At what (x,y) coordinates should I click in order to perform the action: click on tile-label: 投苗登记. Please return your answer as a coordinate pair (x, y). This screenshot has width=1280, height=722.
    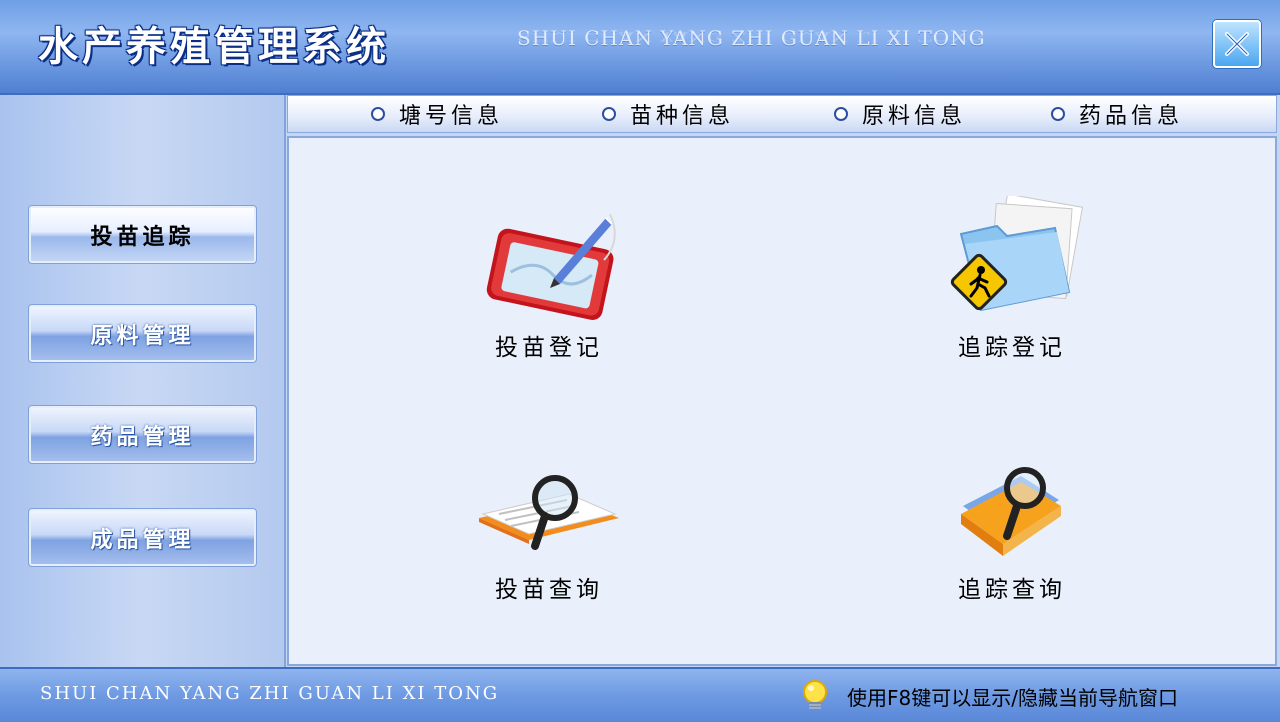
    Looking at the image, I should click on (549, 348).